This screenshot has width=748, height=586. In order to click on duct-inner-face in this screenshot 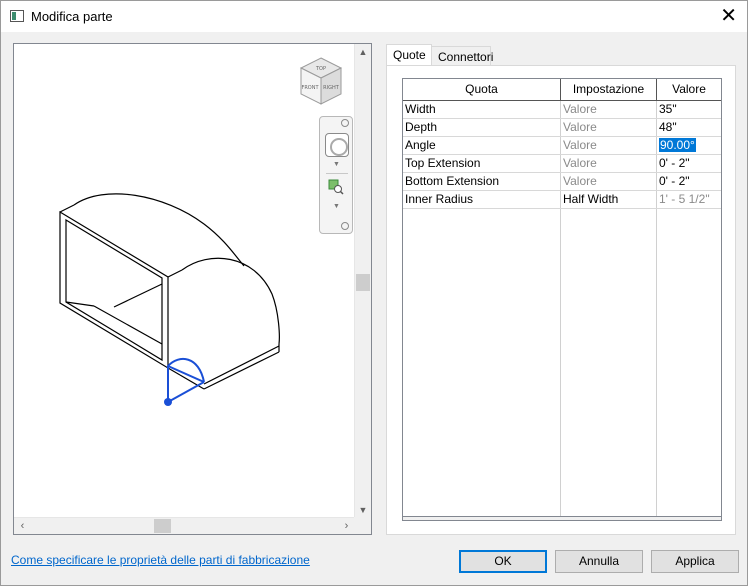, I will do `click(114, 290)`.